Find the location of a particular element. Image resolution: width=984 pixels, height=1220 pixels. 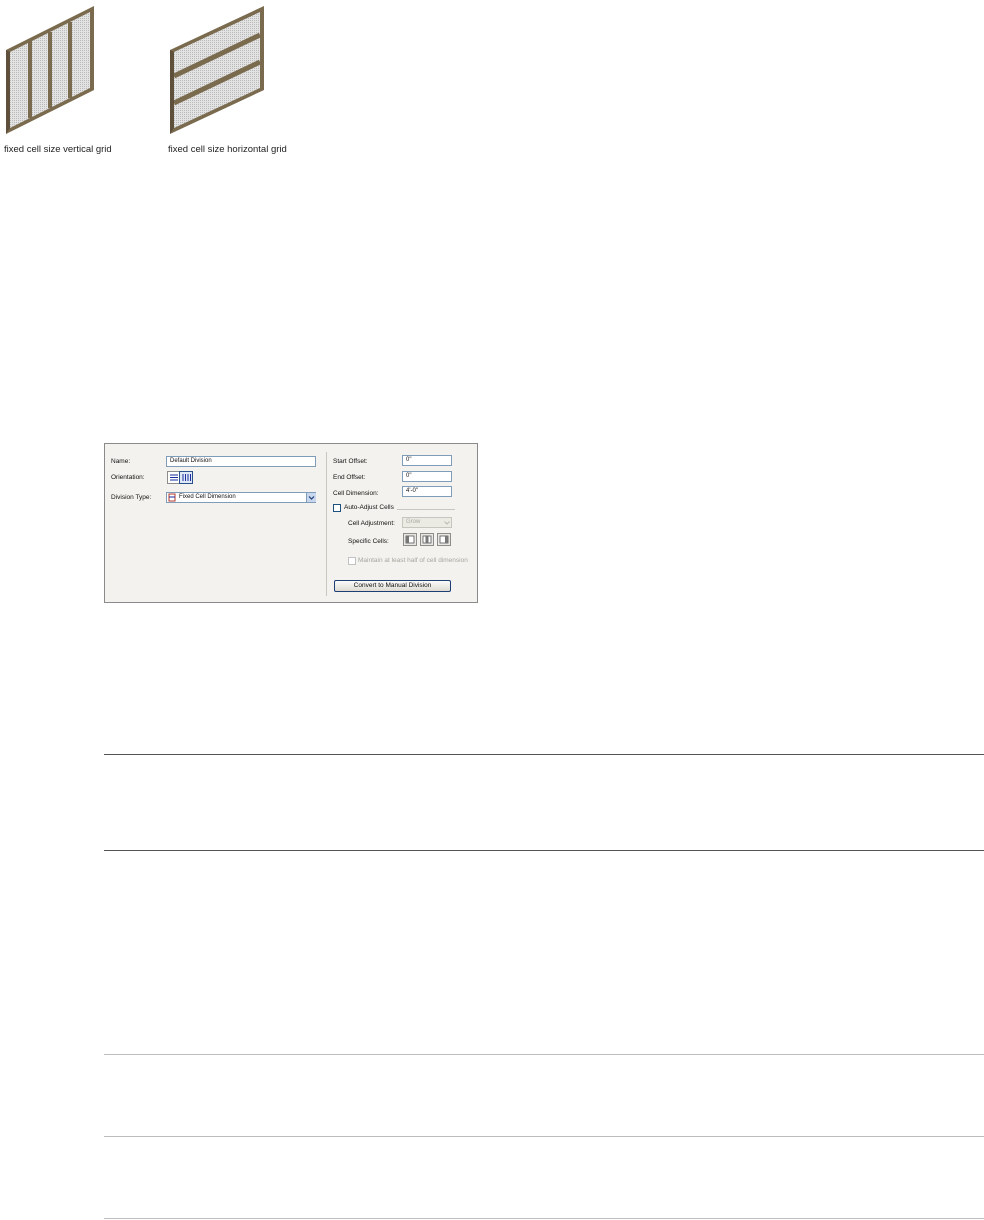

specific-cells-end-button is located at coordinates (444, 539).